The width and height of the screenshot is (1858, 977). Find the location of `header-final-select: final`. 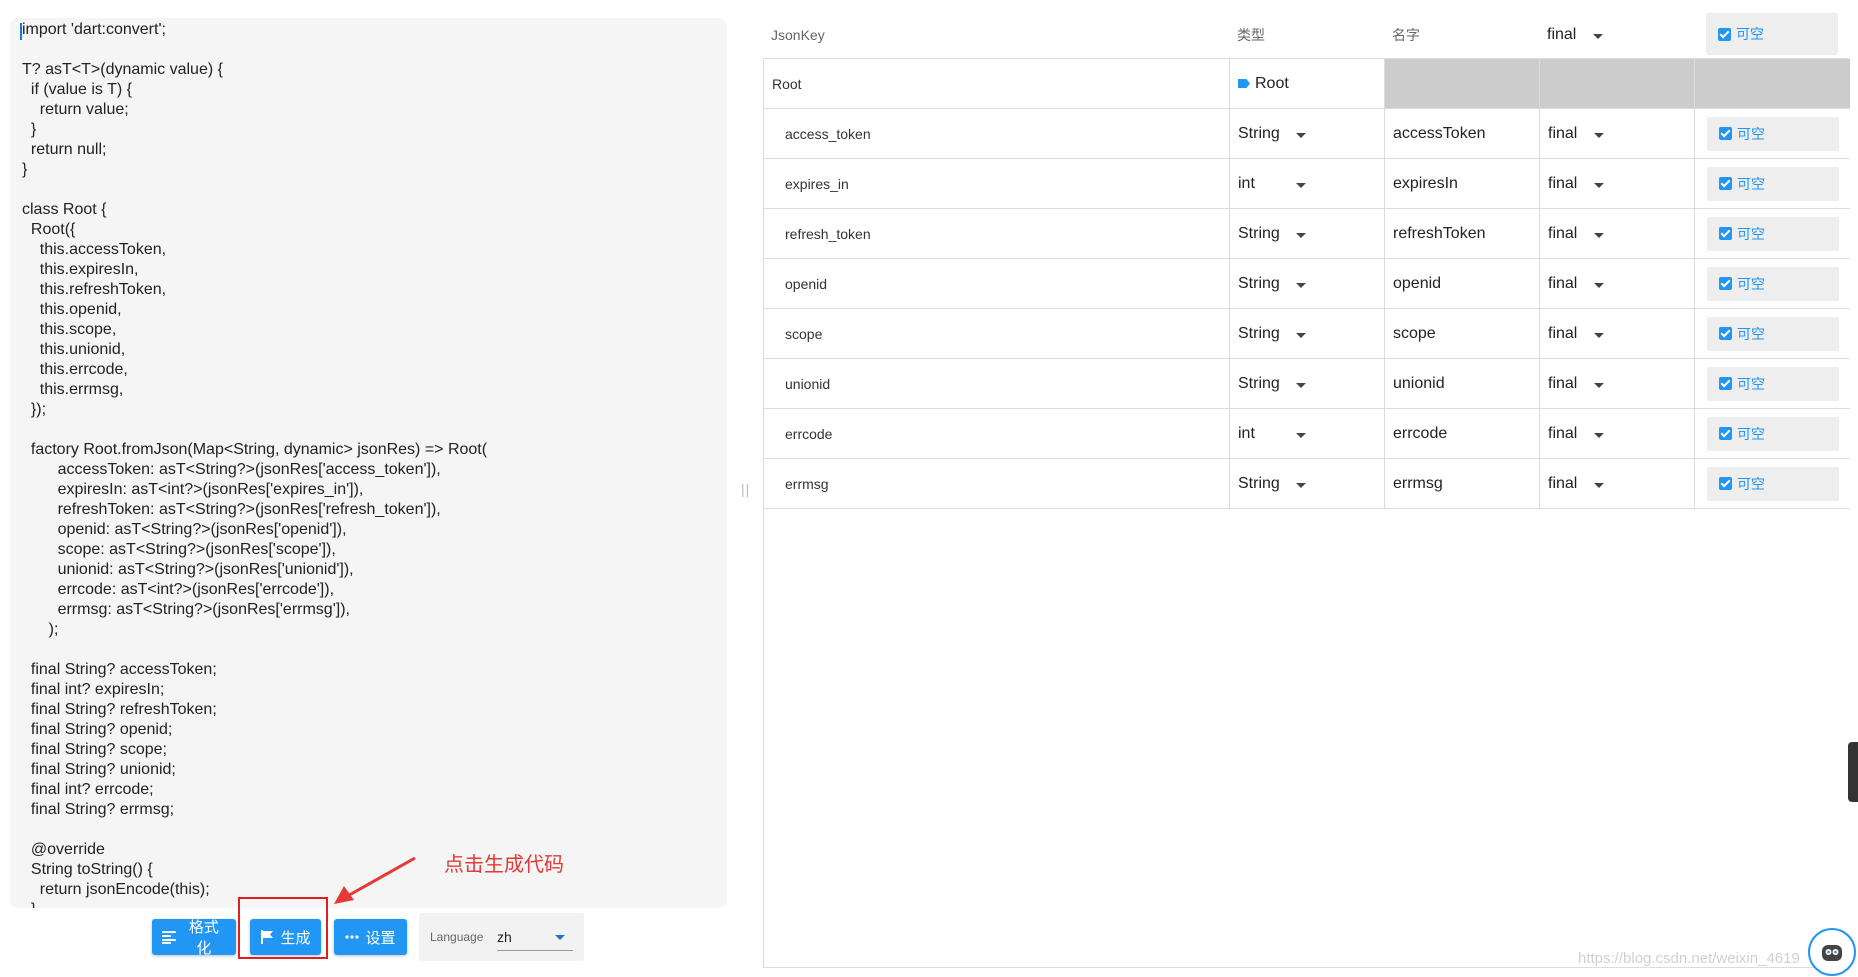

header-final-select: final is located at coordinates (1575, 35).